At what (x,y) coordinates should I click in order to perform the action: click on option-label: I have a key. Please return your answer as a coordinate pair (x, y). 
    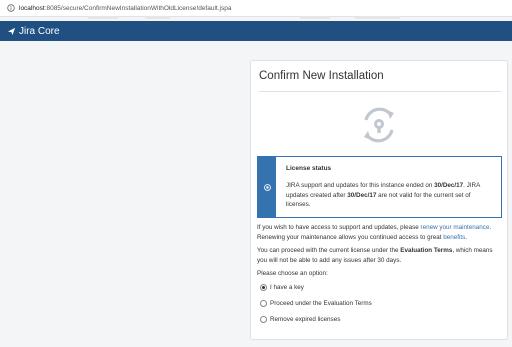
    Looking at the image, I should click on (287, 287).